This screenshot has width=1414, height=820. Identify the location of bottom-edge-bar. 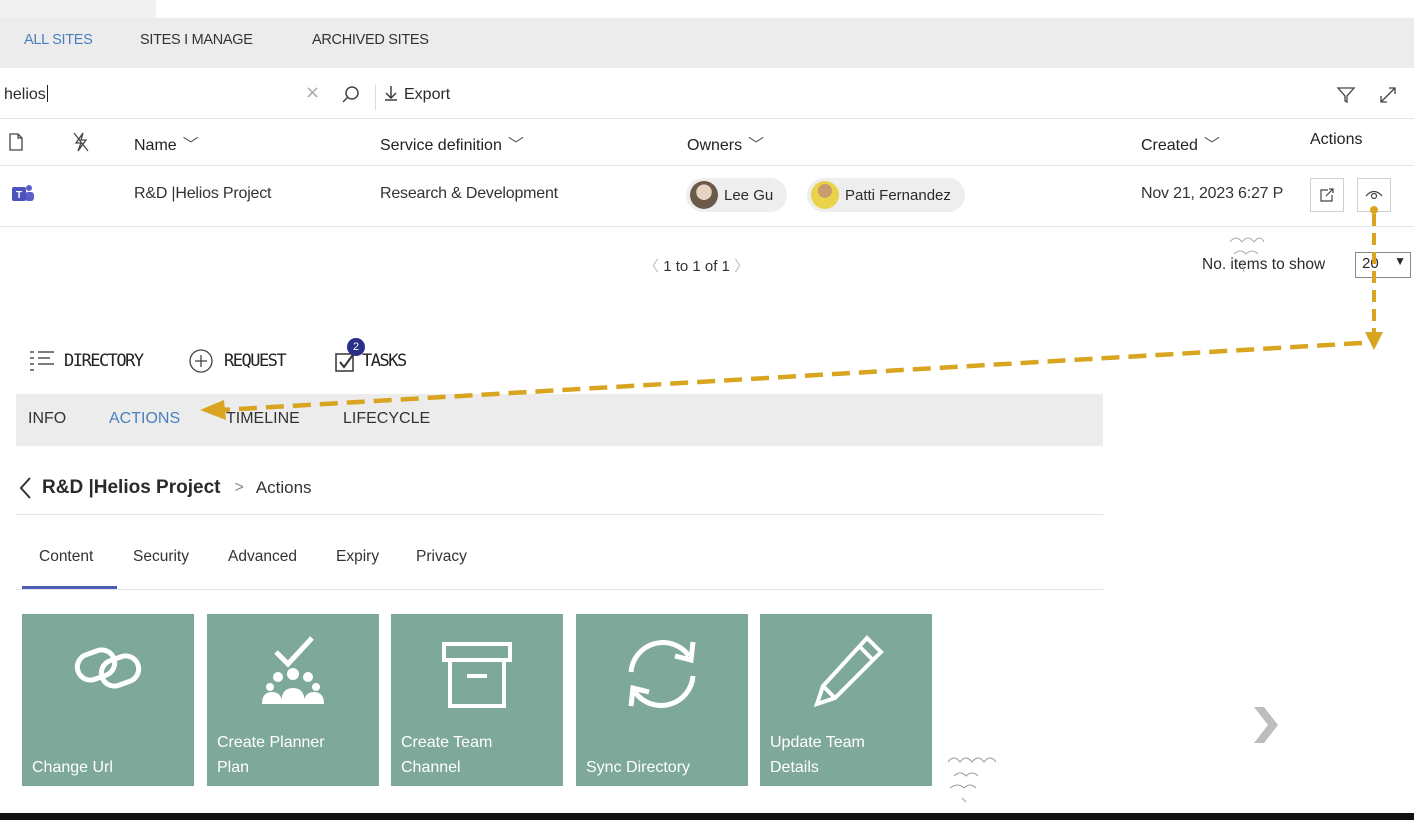
(707, 816).